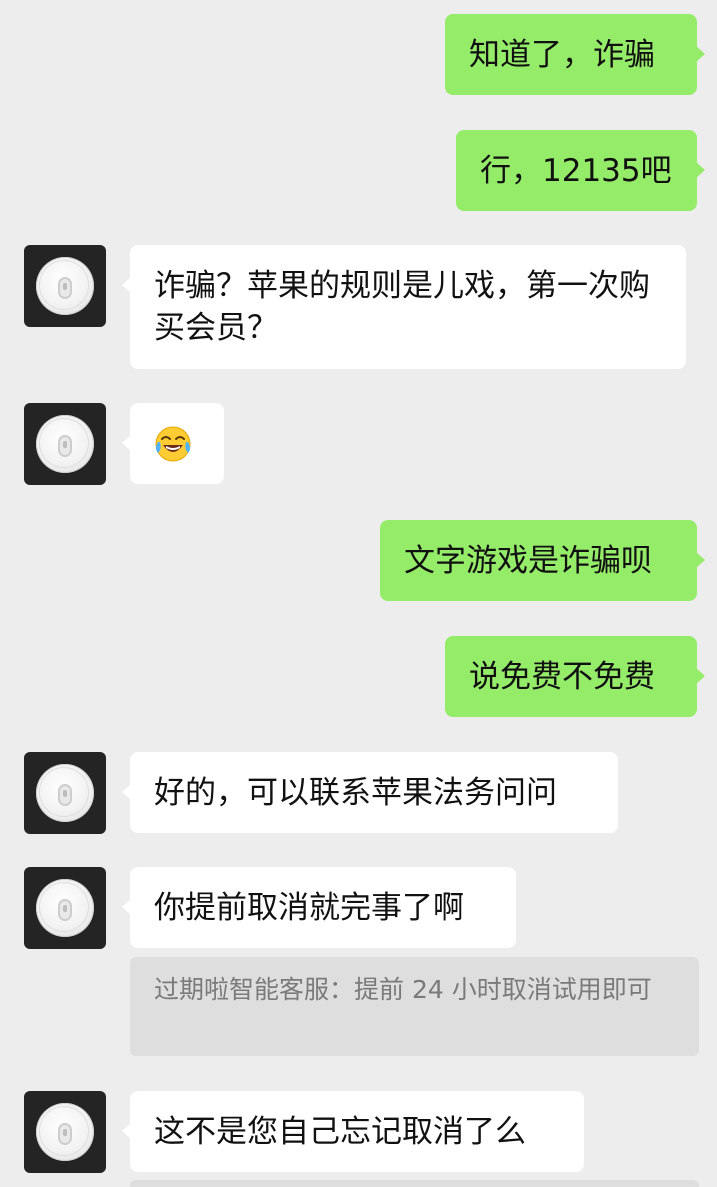 This screenshot has width=717, height=1187. Describe the element at coordinates (414, 1006) in the screenshot. I see `quoted-message: 过期啦智能客服：提前 24 小时取消试用即可` at that location.